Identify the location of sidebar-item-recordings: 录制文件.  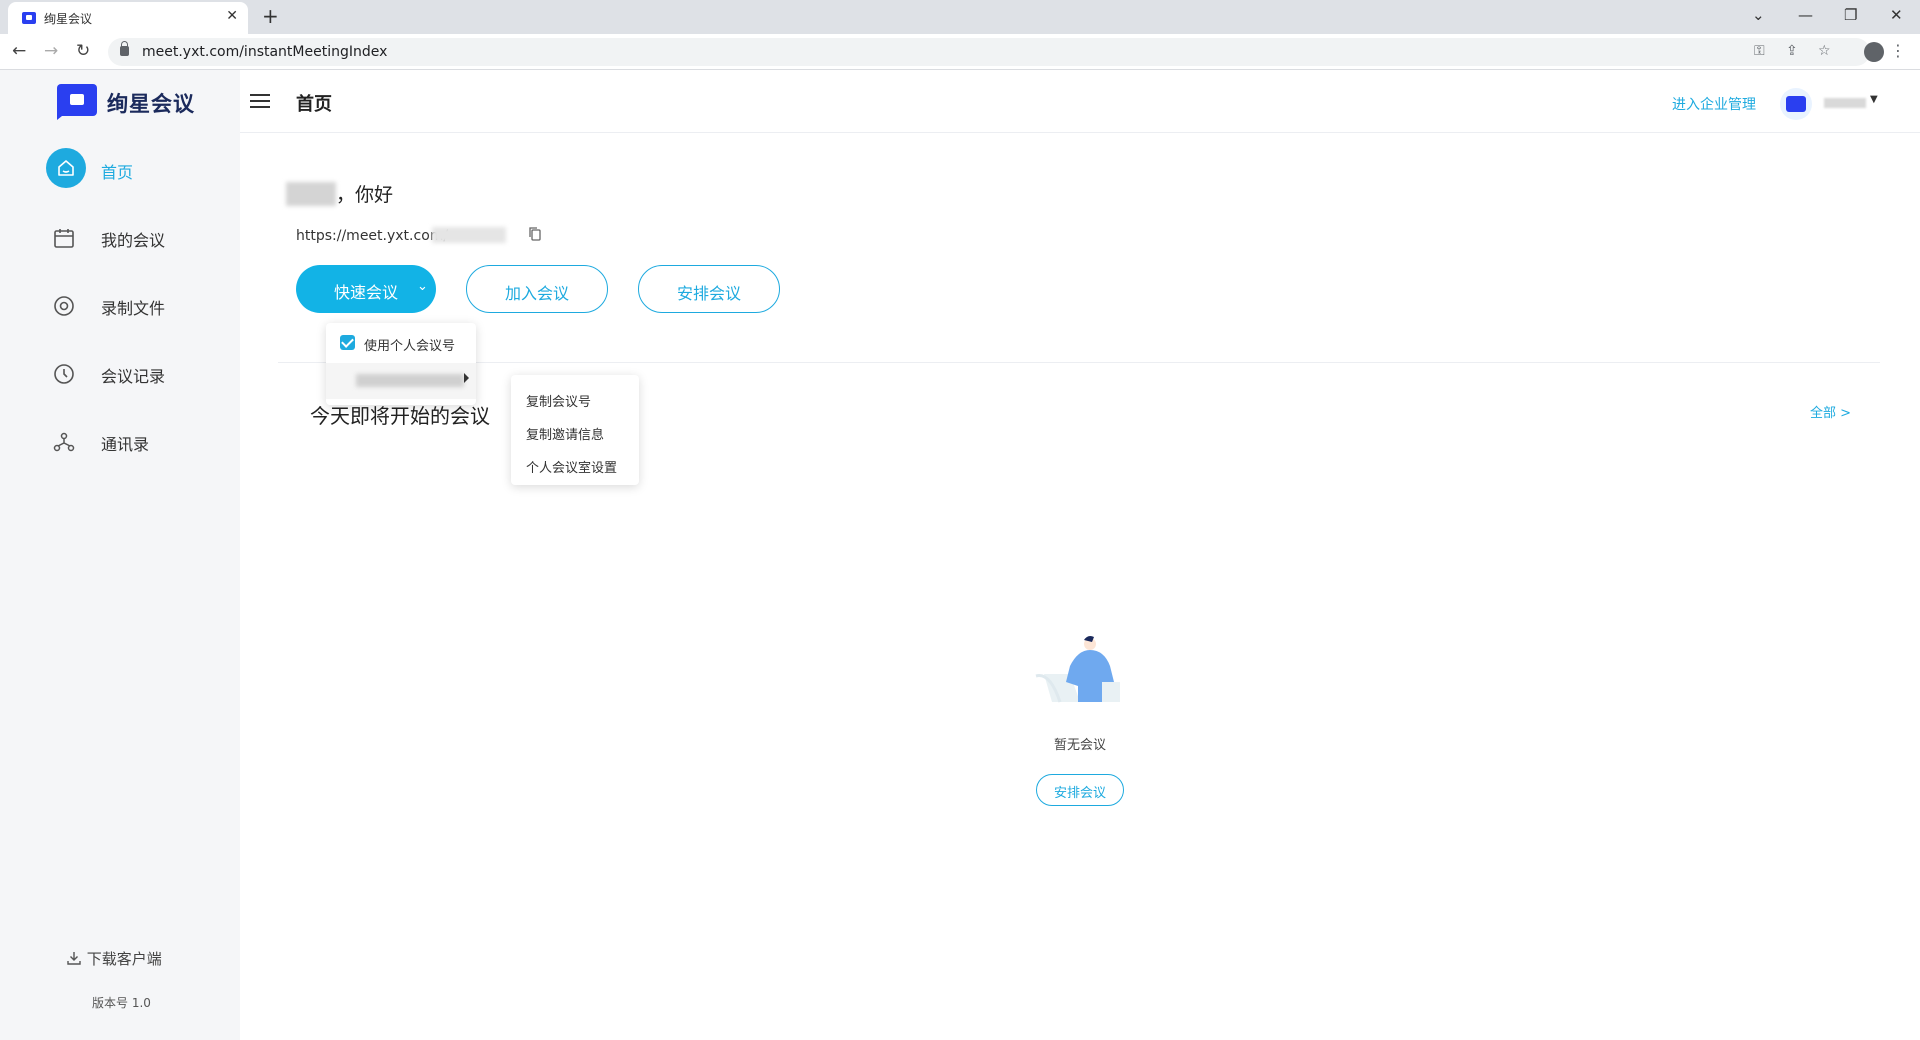
(120, 305).